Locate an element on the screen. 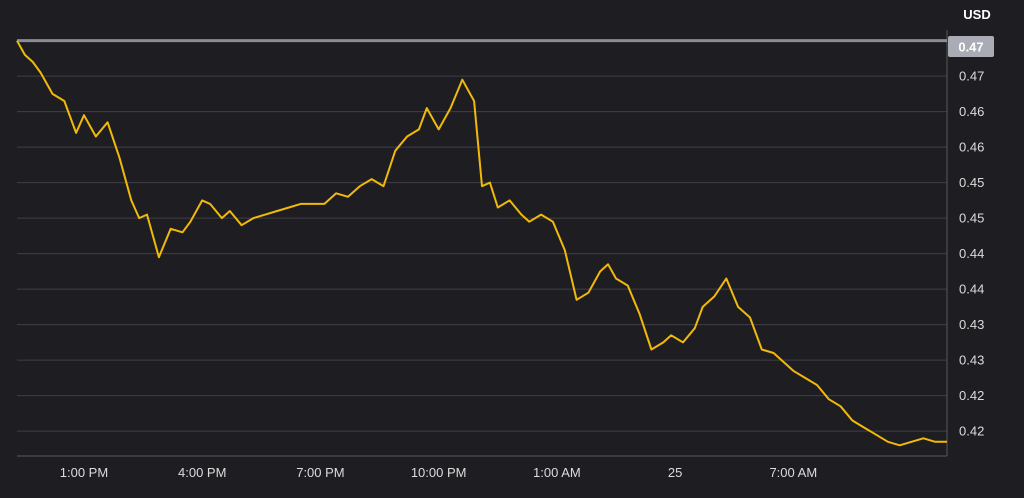 Image resolution: width=1024 pixels, height=498 pixels. x-tick-label: 4:00 PM is located at coordinates (202, 472).